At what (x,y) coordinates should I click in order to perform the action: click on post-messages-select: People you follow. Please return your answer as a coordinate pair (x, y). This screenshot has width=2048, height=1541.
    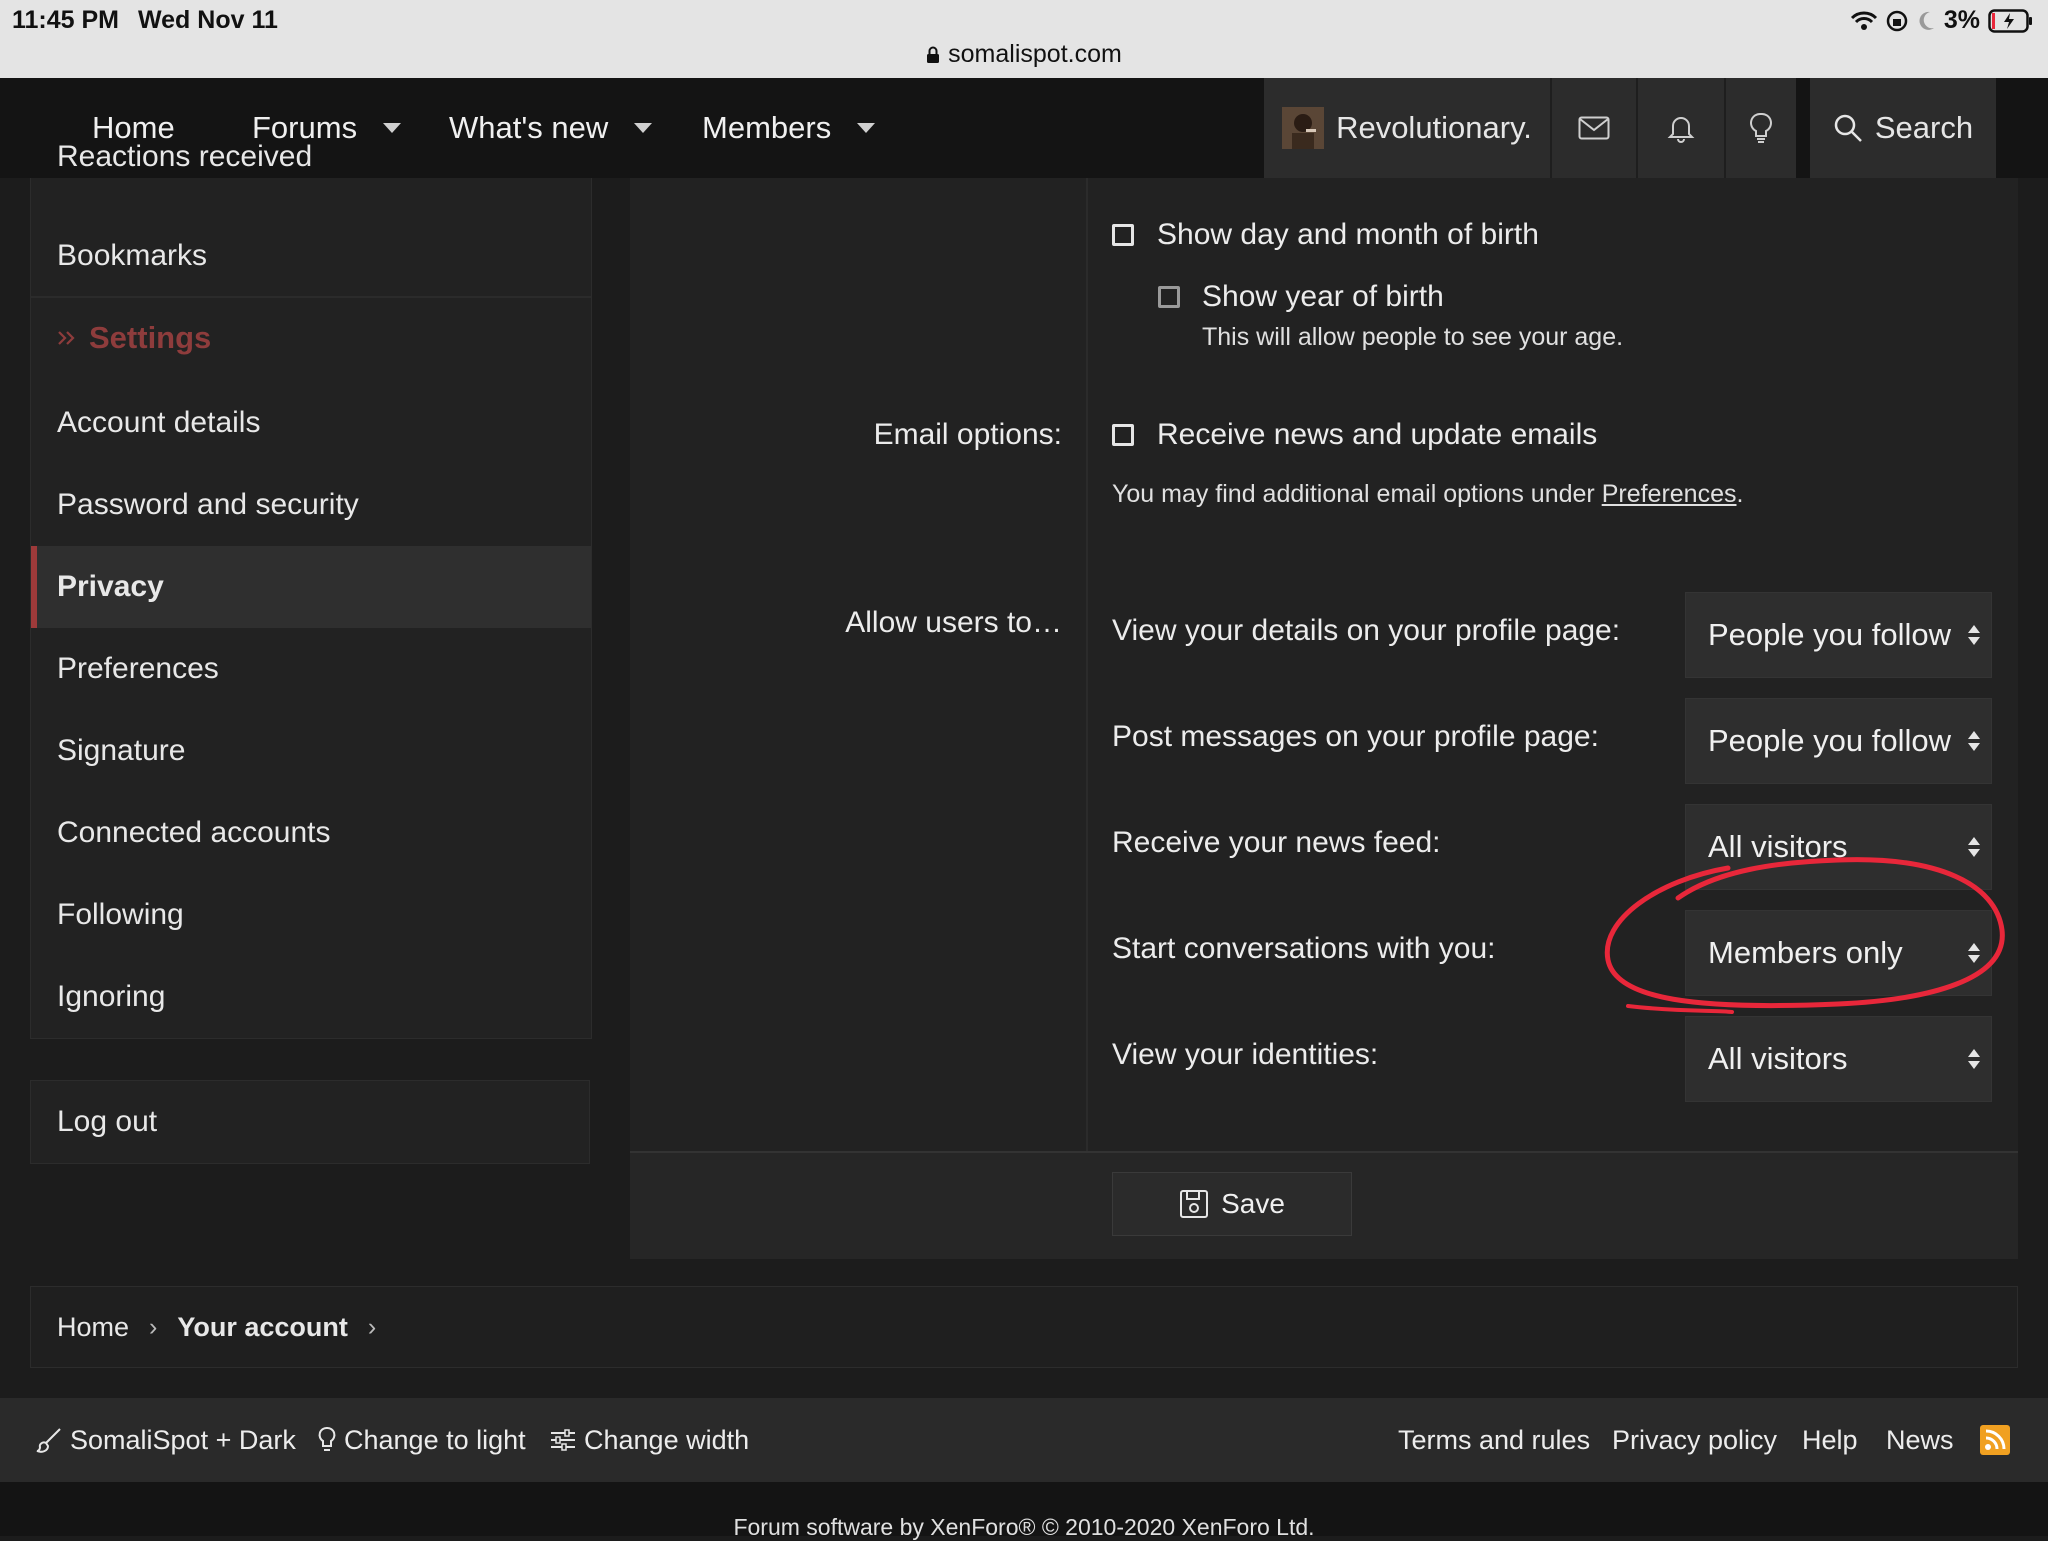
    Looking at the image, I should click on (1838, 741).